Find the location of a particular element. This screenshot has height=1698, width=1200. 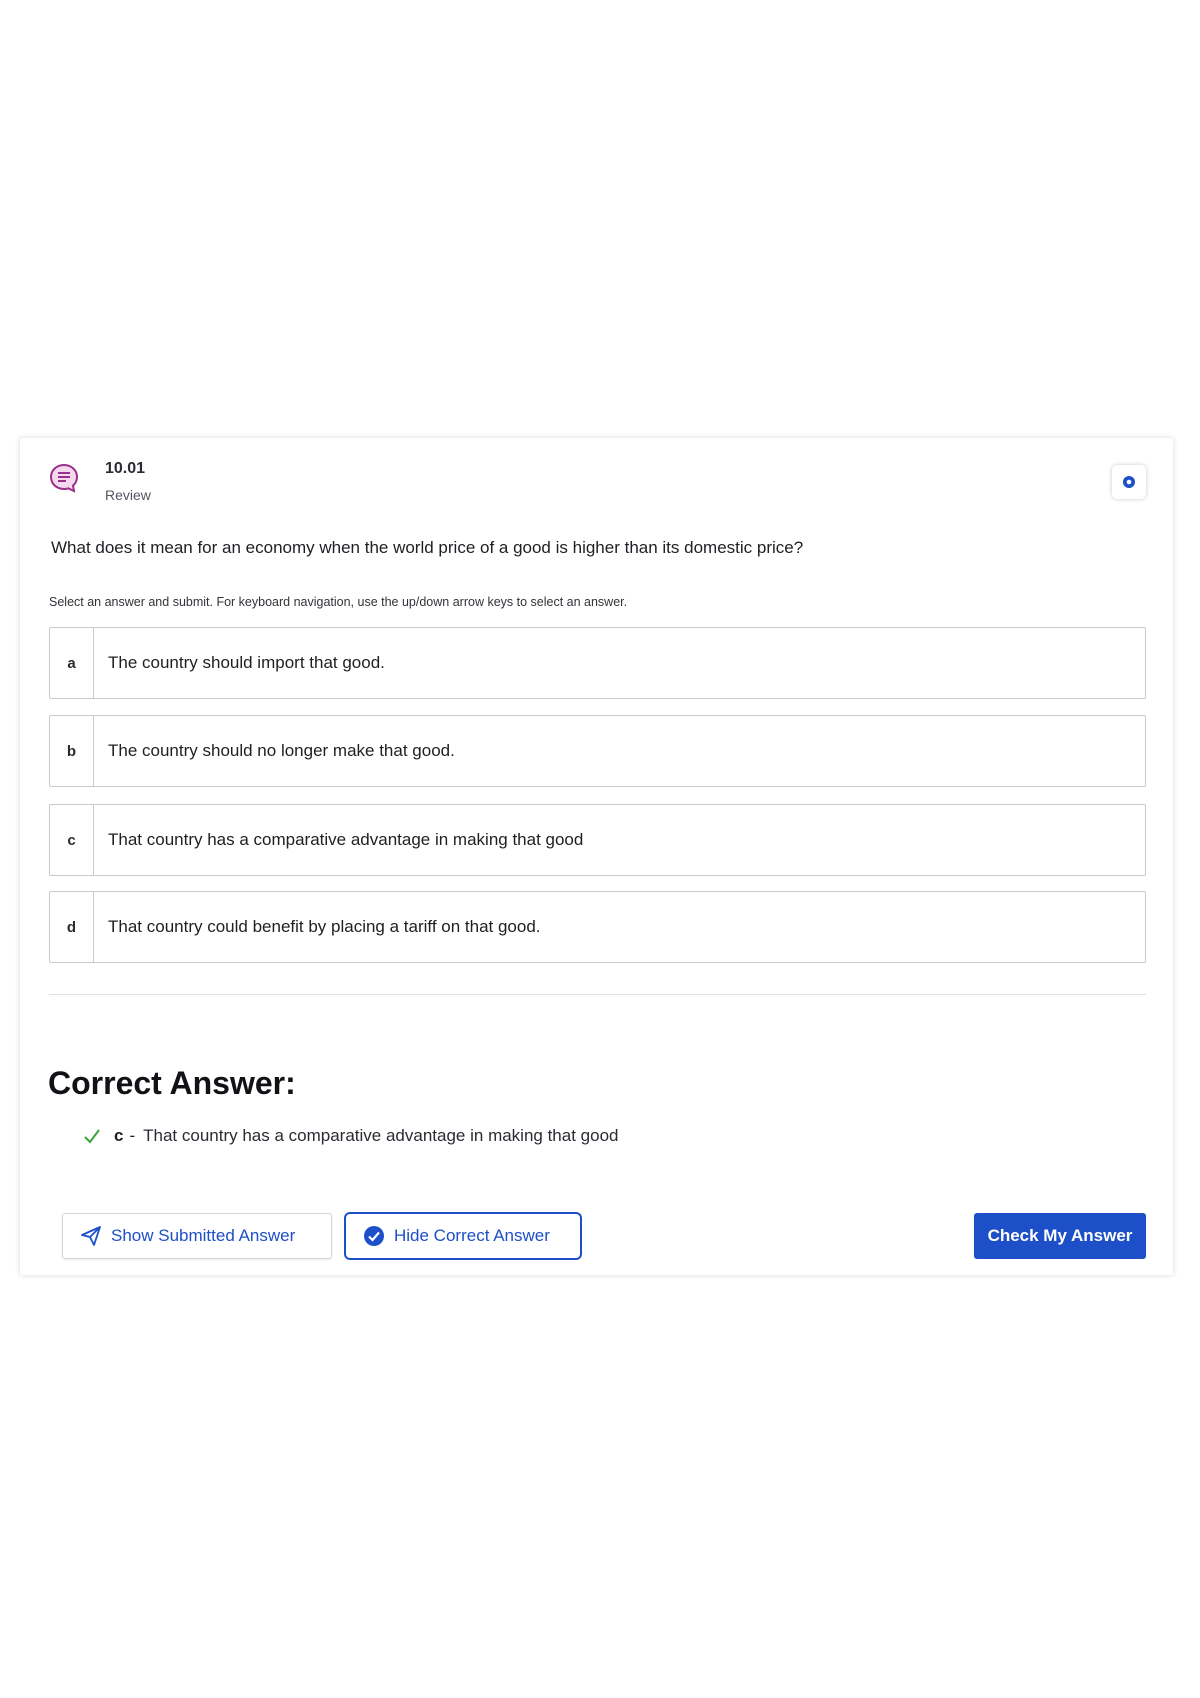

gear-icon is located at coordinates (1129, 482).